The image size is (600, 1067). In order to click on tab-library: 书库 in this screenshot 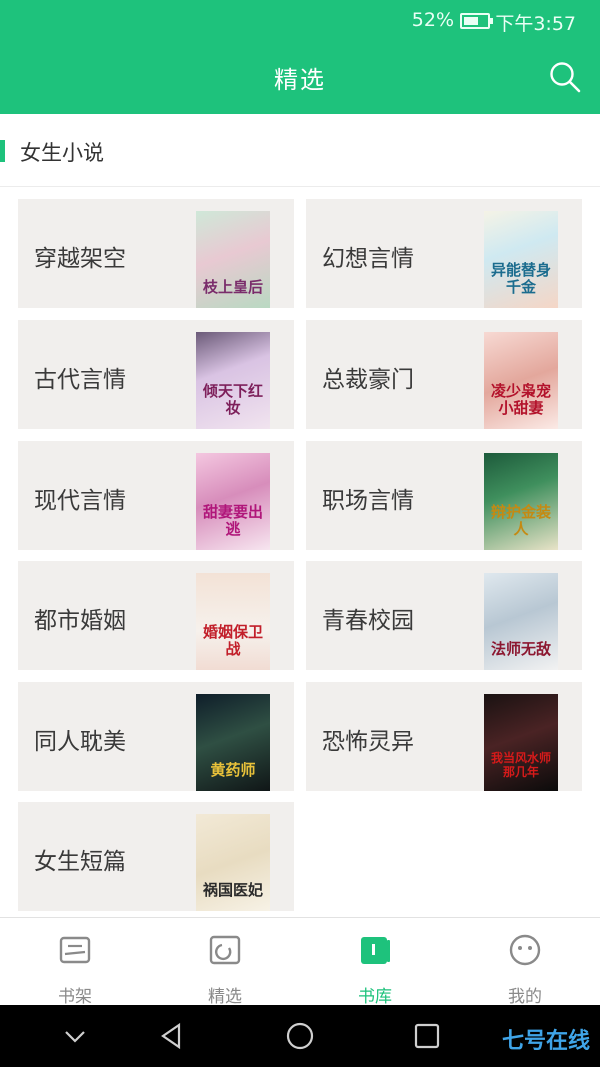, I will do `click(375, 962)`.